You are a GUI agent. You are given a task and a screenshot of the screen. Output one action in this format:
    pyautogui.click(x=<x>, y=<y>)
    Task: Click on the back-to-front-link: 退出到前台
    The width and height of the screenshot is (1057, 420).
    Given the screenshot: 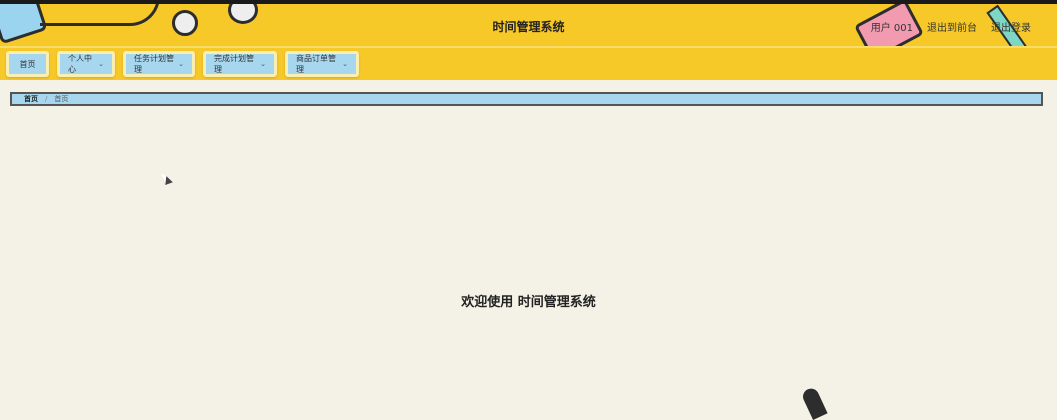 What is the action you would take?
    pyautogui.click(x=952, y=26)
    